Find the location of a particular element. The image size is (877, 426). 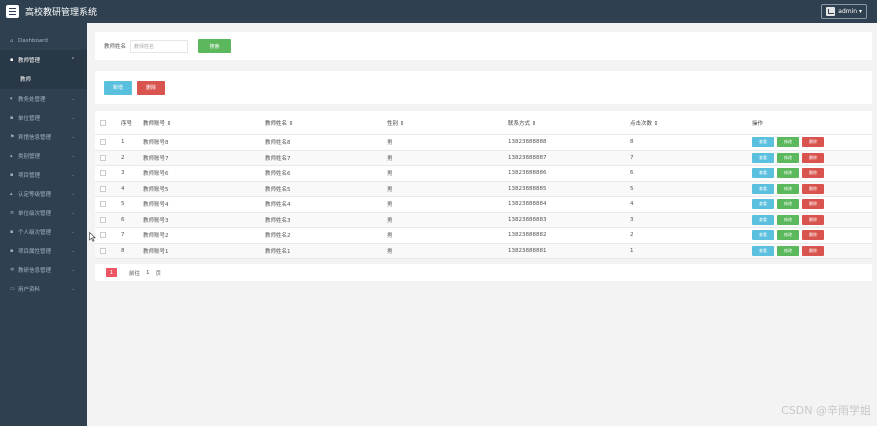

cell-account: 教师账号5 is located at coordinates (156, 189).